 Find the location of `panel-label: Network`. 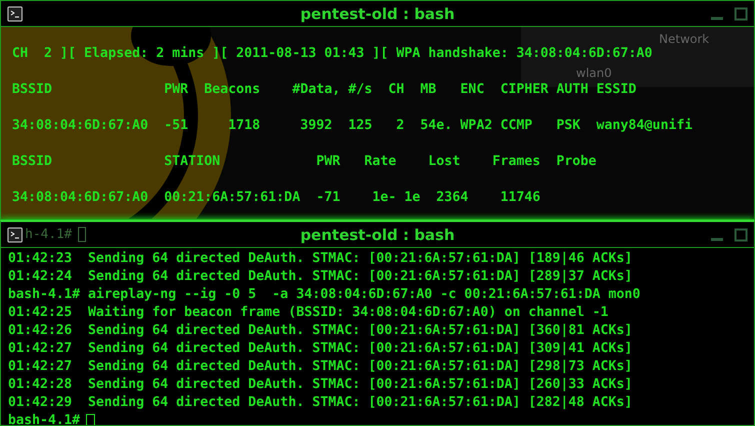

panel-label: Network is located at coordinates (684, 39).